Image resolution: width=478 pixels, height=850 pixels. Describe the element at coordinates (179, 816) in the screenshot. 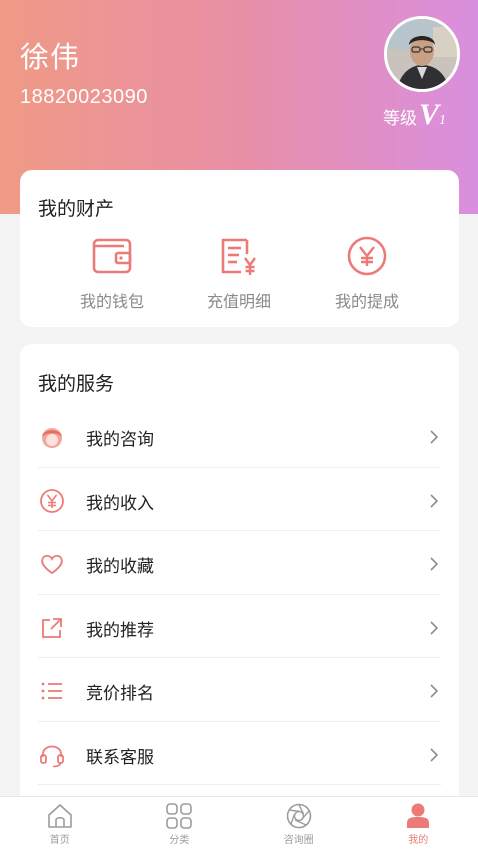

I see `category-icon` at that location.